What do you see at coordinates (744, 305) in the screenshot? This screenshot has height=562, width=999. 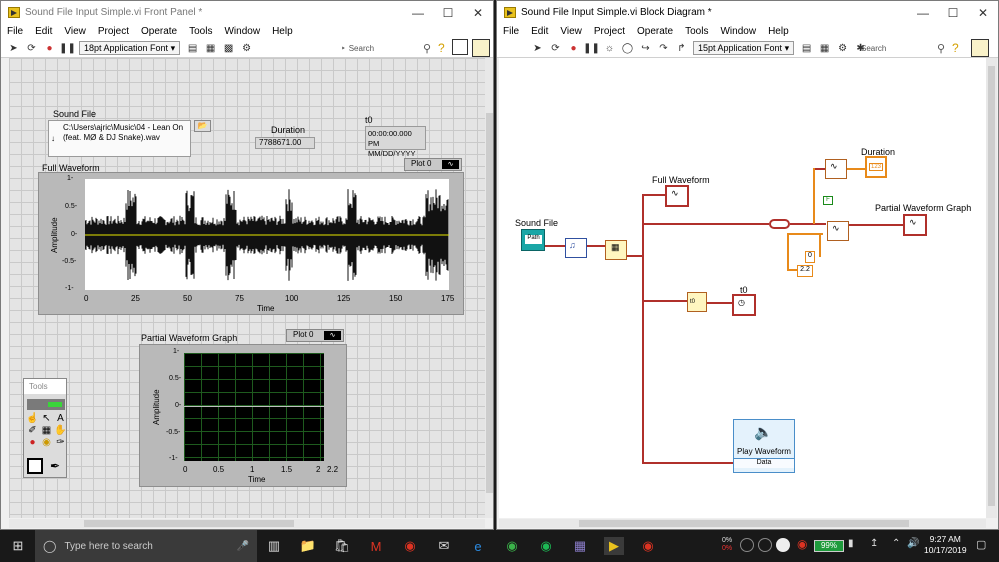 I see `t0-terminal: ◷` at bounding box center [744, 305].